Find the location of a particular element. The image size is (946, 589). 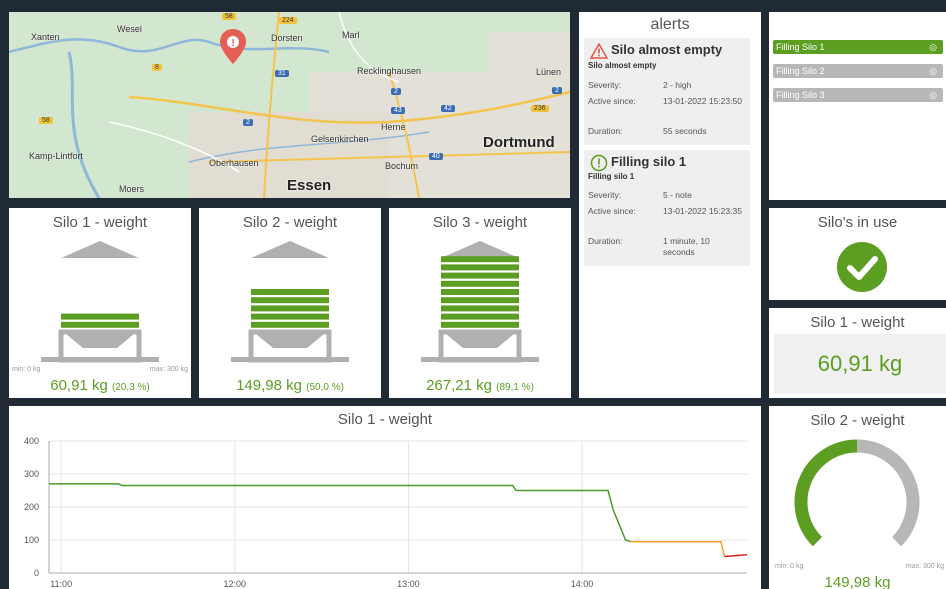

filling-silo-2-item: Filling Silo 2 ◎ is located at coordinates (858, 71).